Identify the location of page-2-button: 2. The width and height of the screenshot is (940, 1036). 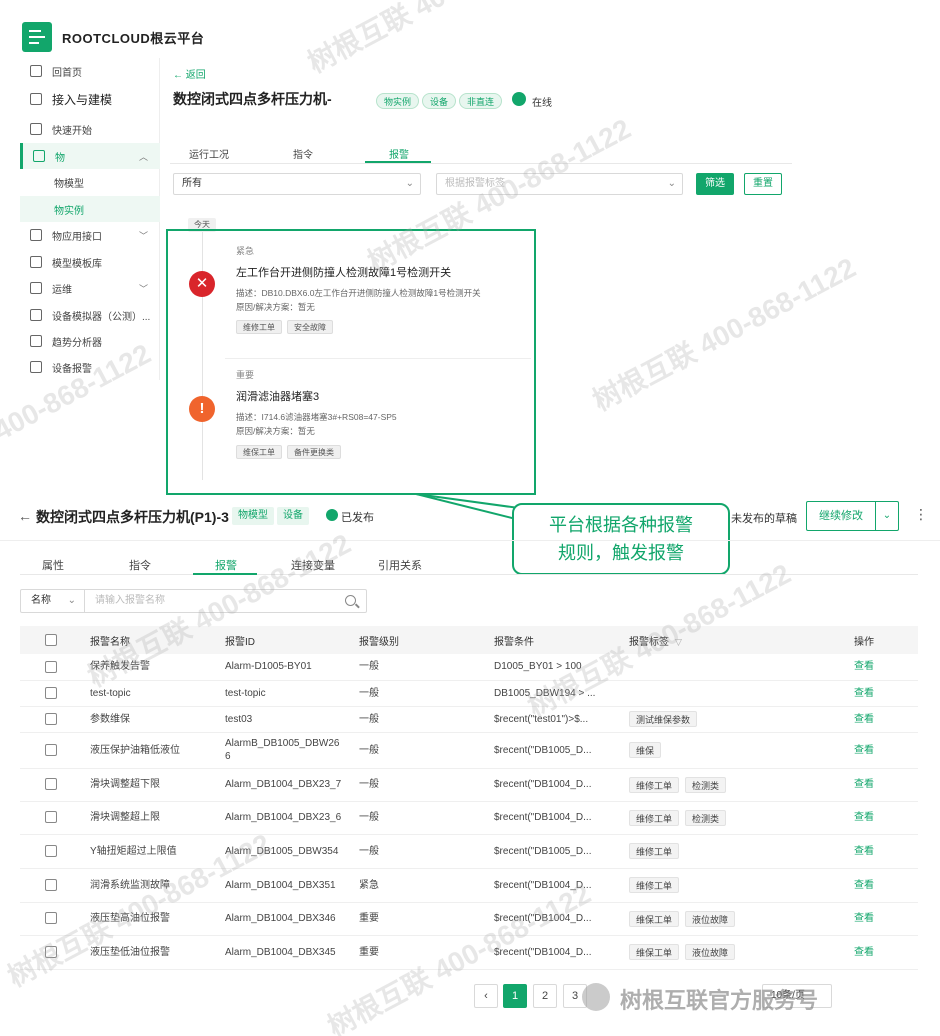
(545, 996).